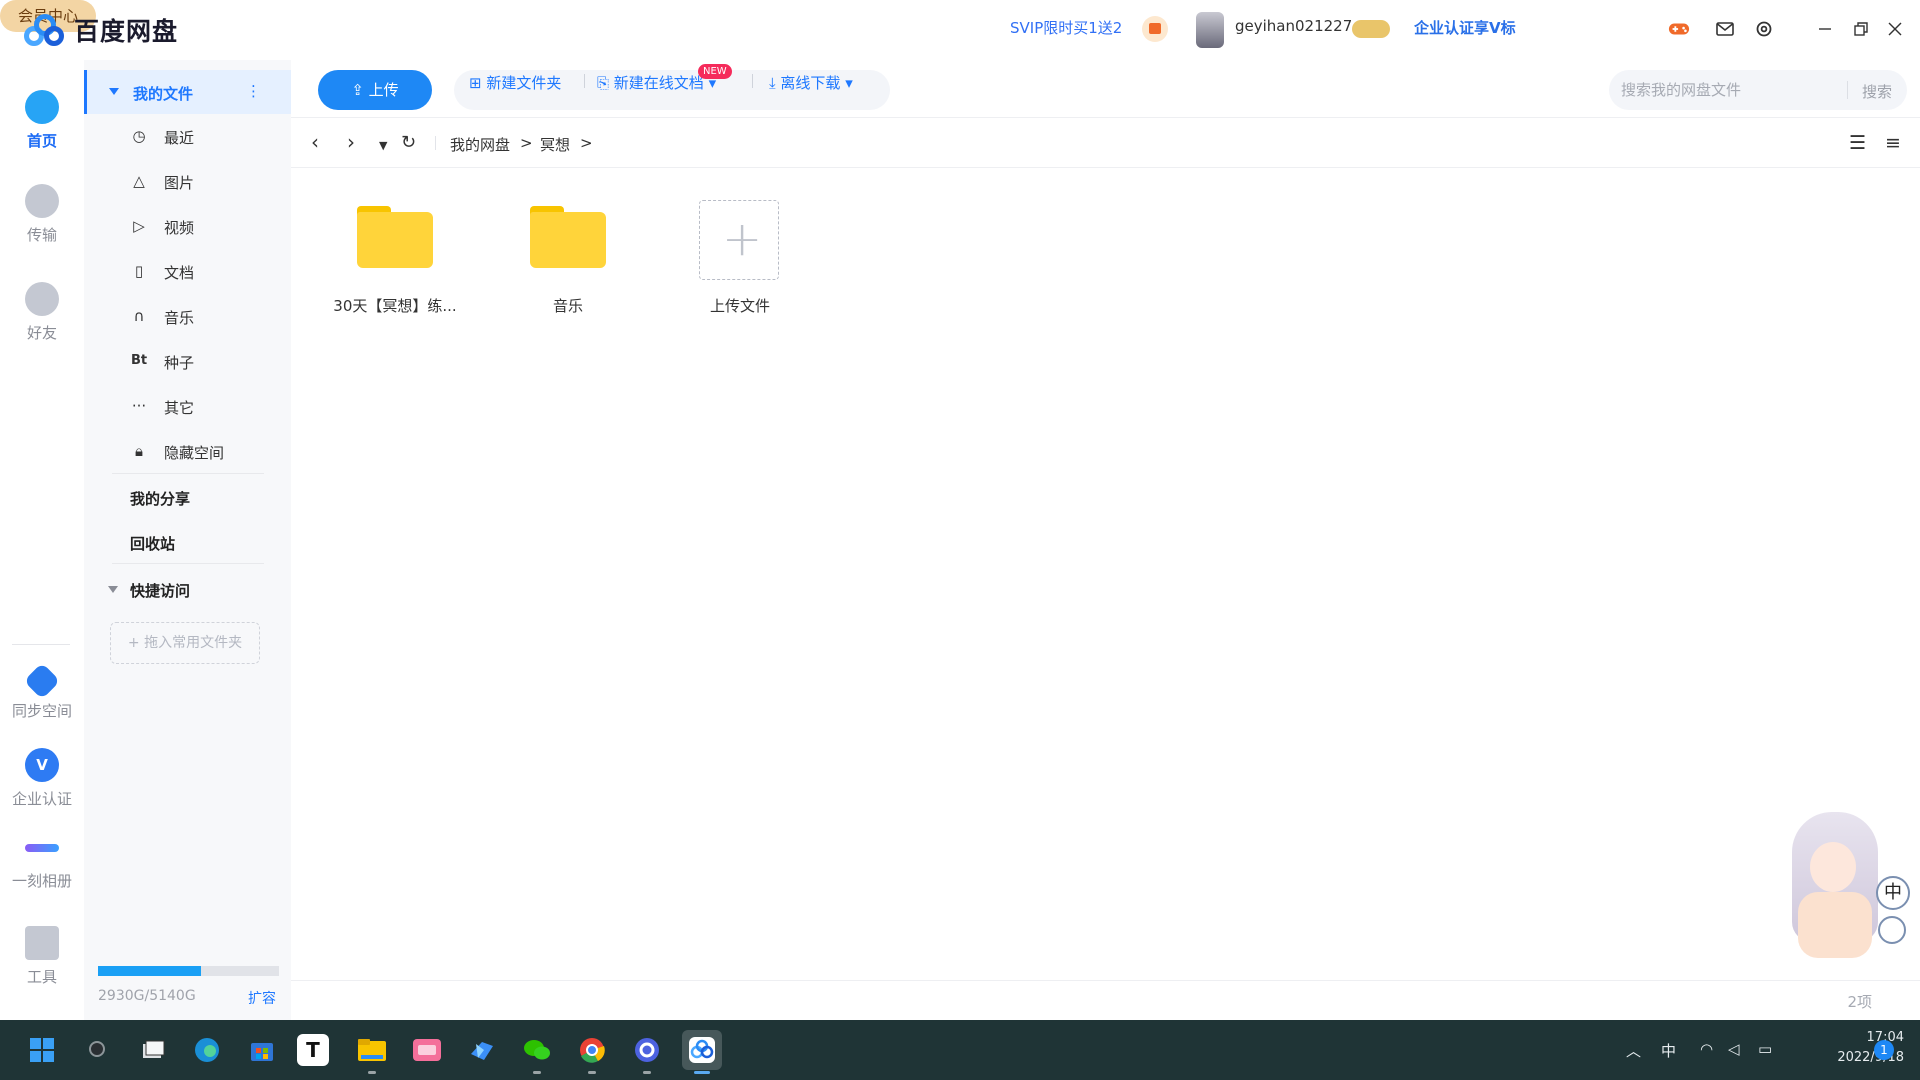 The height and width of the screenshot is (1080, 1920). What do you see at coordinates (1861, 29) in the screenshot?
I see `restore-icon` at bounding box center [1861, 29].